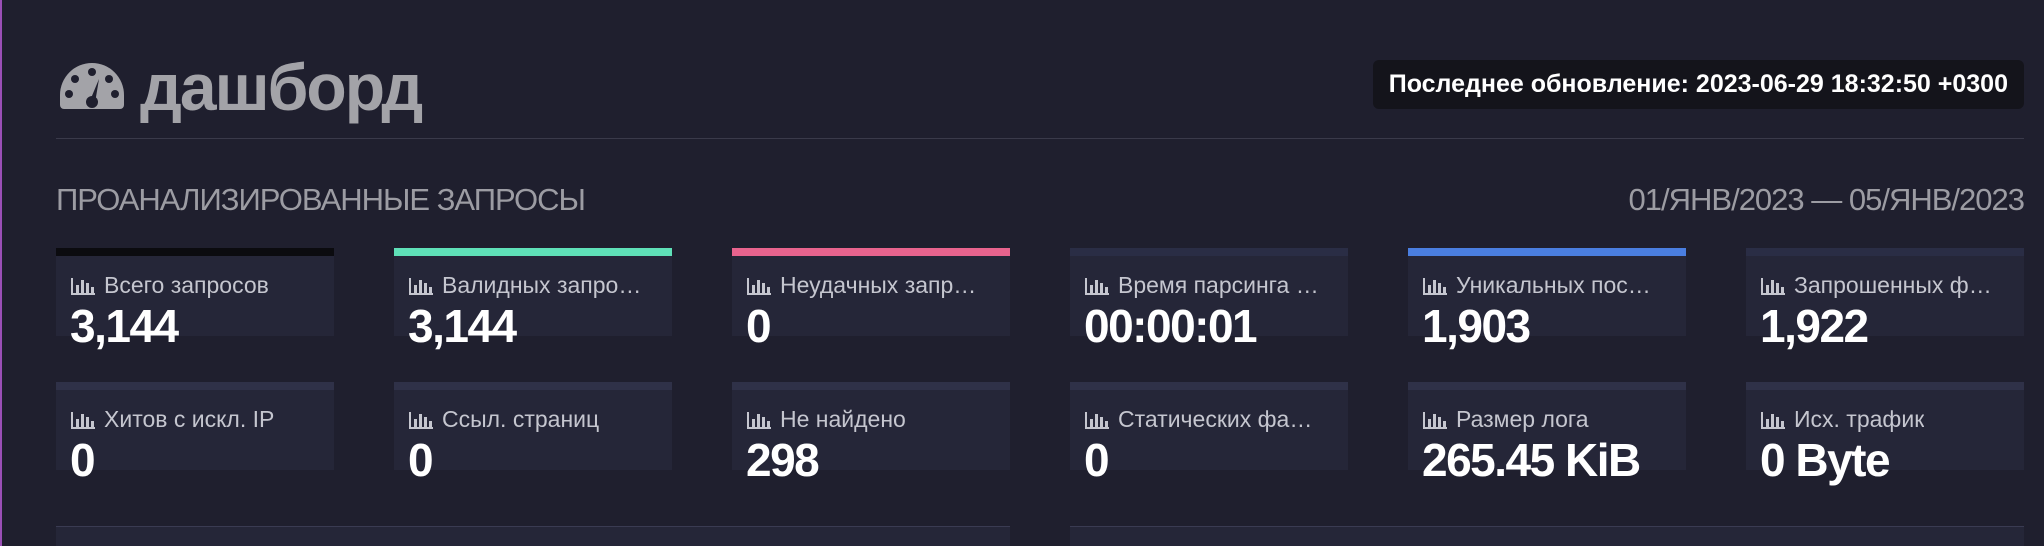 Image resolution: width=2044 pixels, height=546 pixels. I want to click on card-excluded-ip-hits: Хитов с искл. IP 0, so click(195, 432).